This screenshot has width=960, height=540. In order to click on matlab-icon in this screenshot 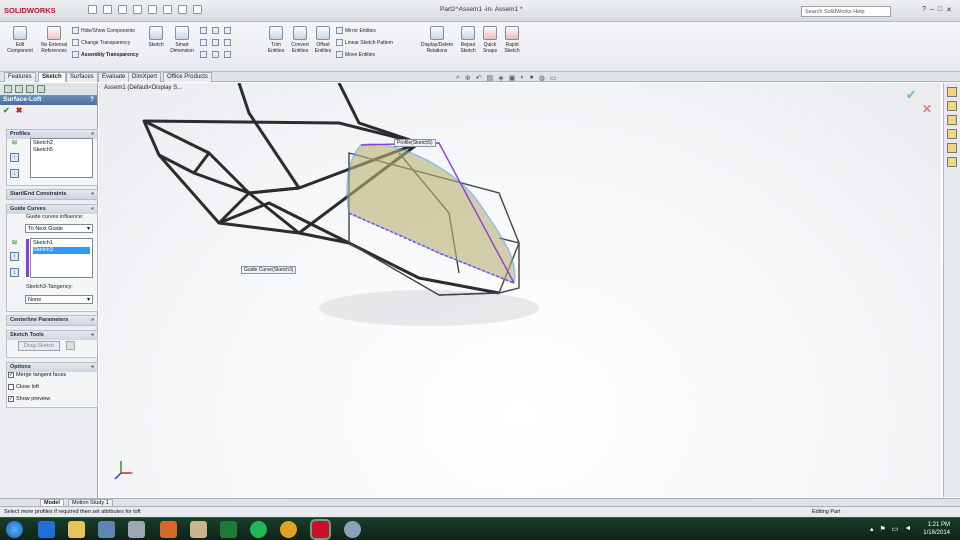, I will do `click(168, 529)`.